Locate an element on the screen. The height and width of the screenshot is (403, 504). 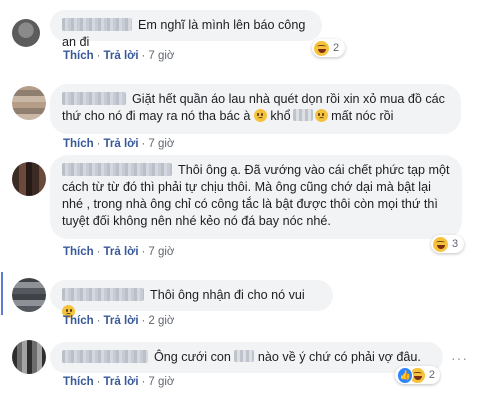
comment-text: nào về ý chứ có phải vợ đâu. is located at coordinates (339, 357).